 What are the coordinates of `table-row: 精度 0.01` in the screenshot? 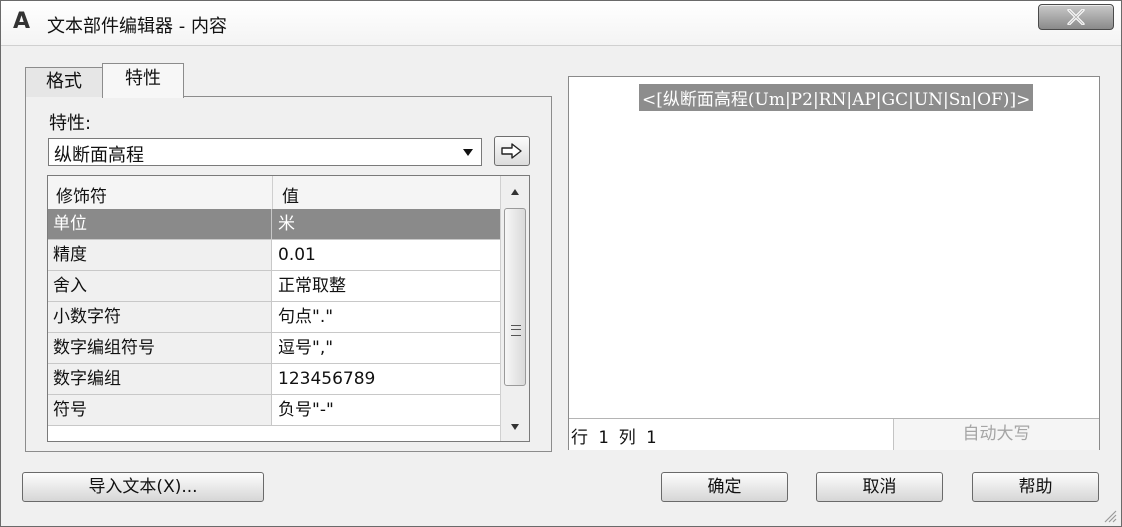 It's located at (274, 255).